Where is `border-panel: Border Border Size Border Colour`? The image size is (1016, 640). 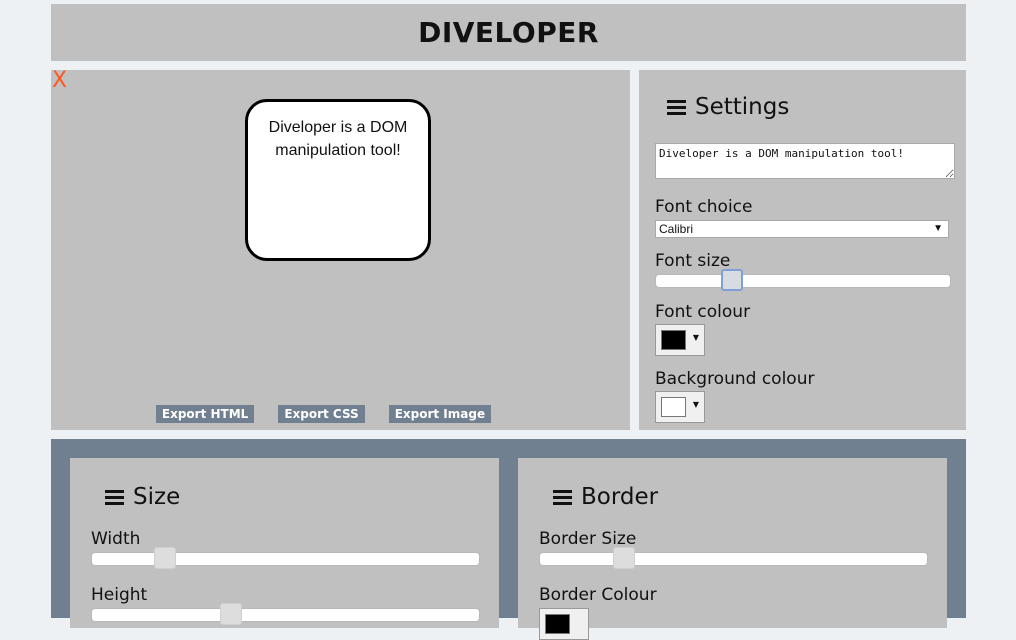
border-panel: Border Border Size Border Colour is located at coordinates (732, 549).